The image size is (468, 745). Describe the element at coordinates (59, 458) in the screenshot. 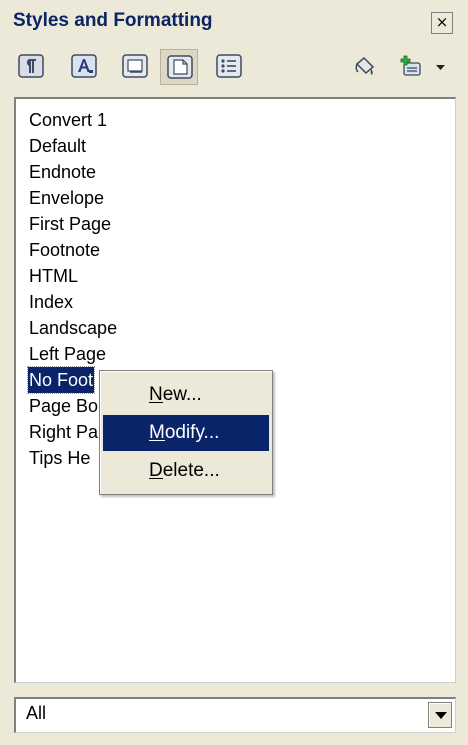

I see `style-list-item: Tips He` at that location.